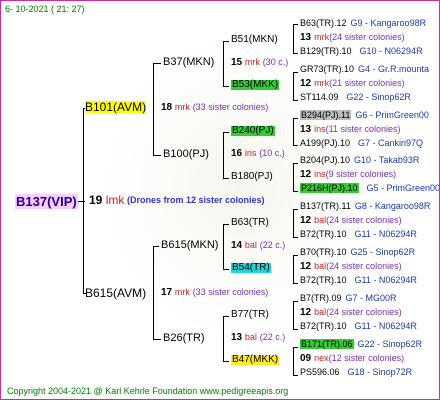  What do you see at coordinates (327, 69) in the screenshot?
I see `gen4-top-name: GR73(TR).10` at bounding box center [327, 69].